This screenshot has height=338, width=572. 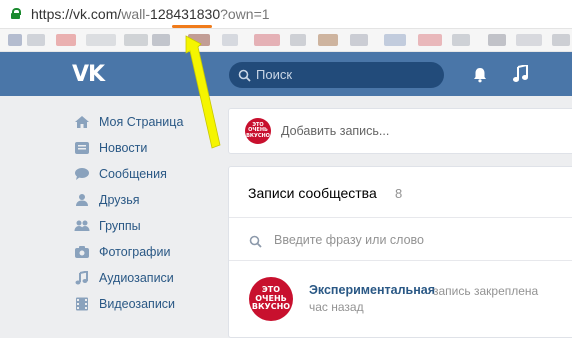 I want to click on annotation-arrow-icon, so click(x=203, y=92).